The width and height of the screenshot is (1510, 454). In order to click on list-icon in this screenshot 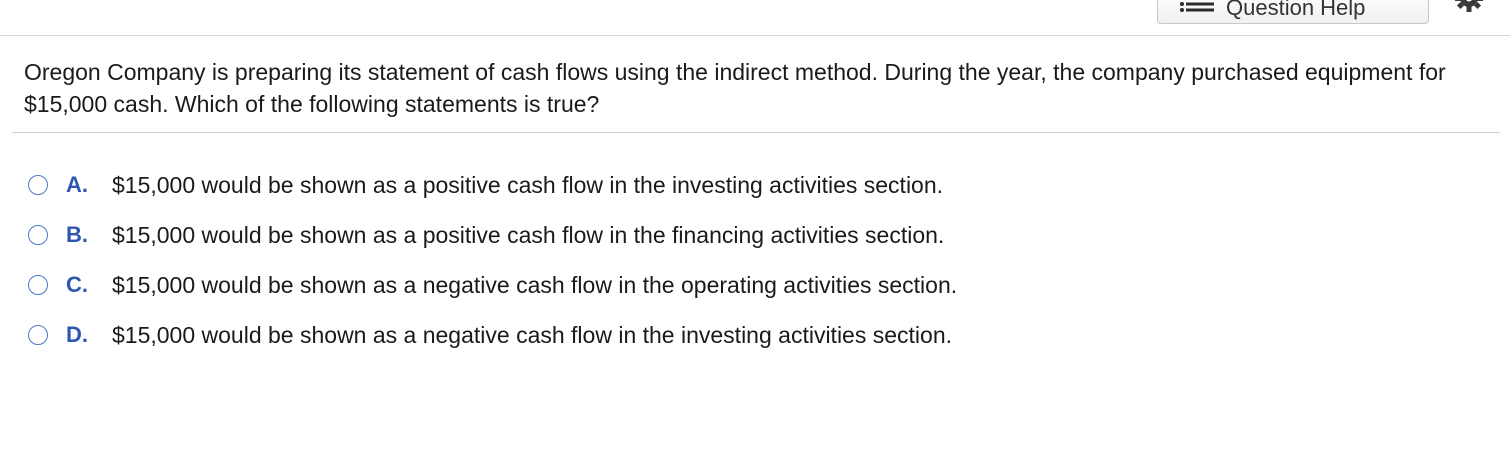, I will do `click(1197, 9)`.